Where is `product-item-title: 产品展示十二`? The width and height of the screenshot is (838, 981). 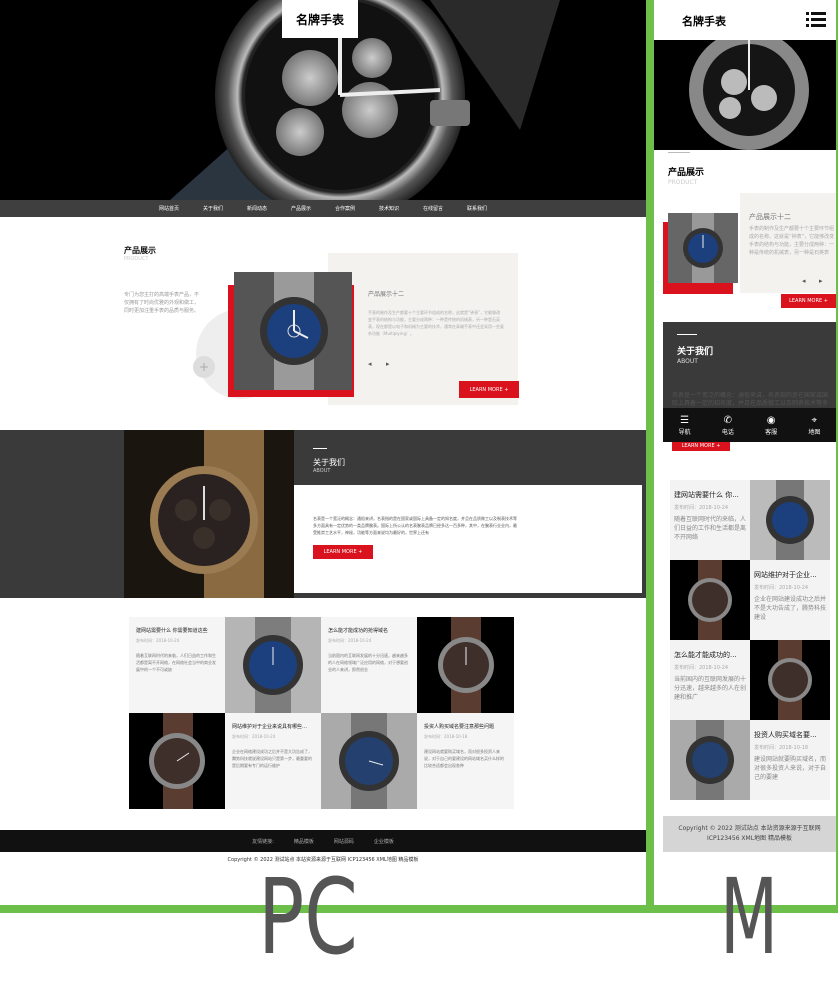 product-item-title: 产品展示十二 is located at coordinates (386, 293).